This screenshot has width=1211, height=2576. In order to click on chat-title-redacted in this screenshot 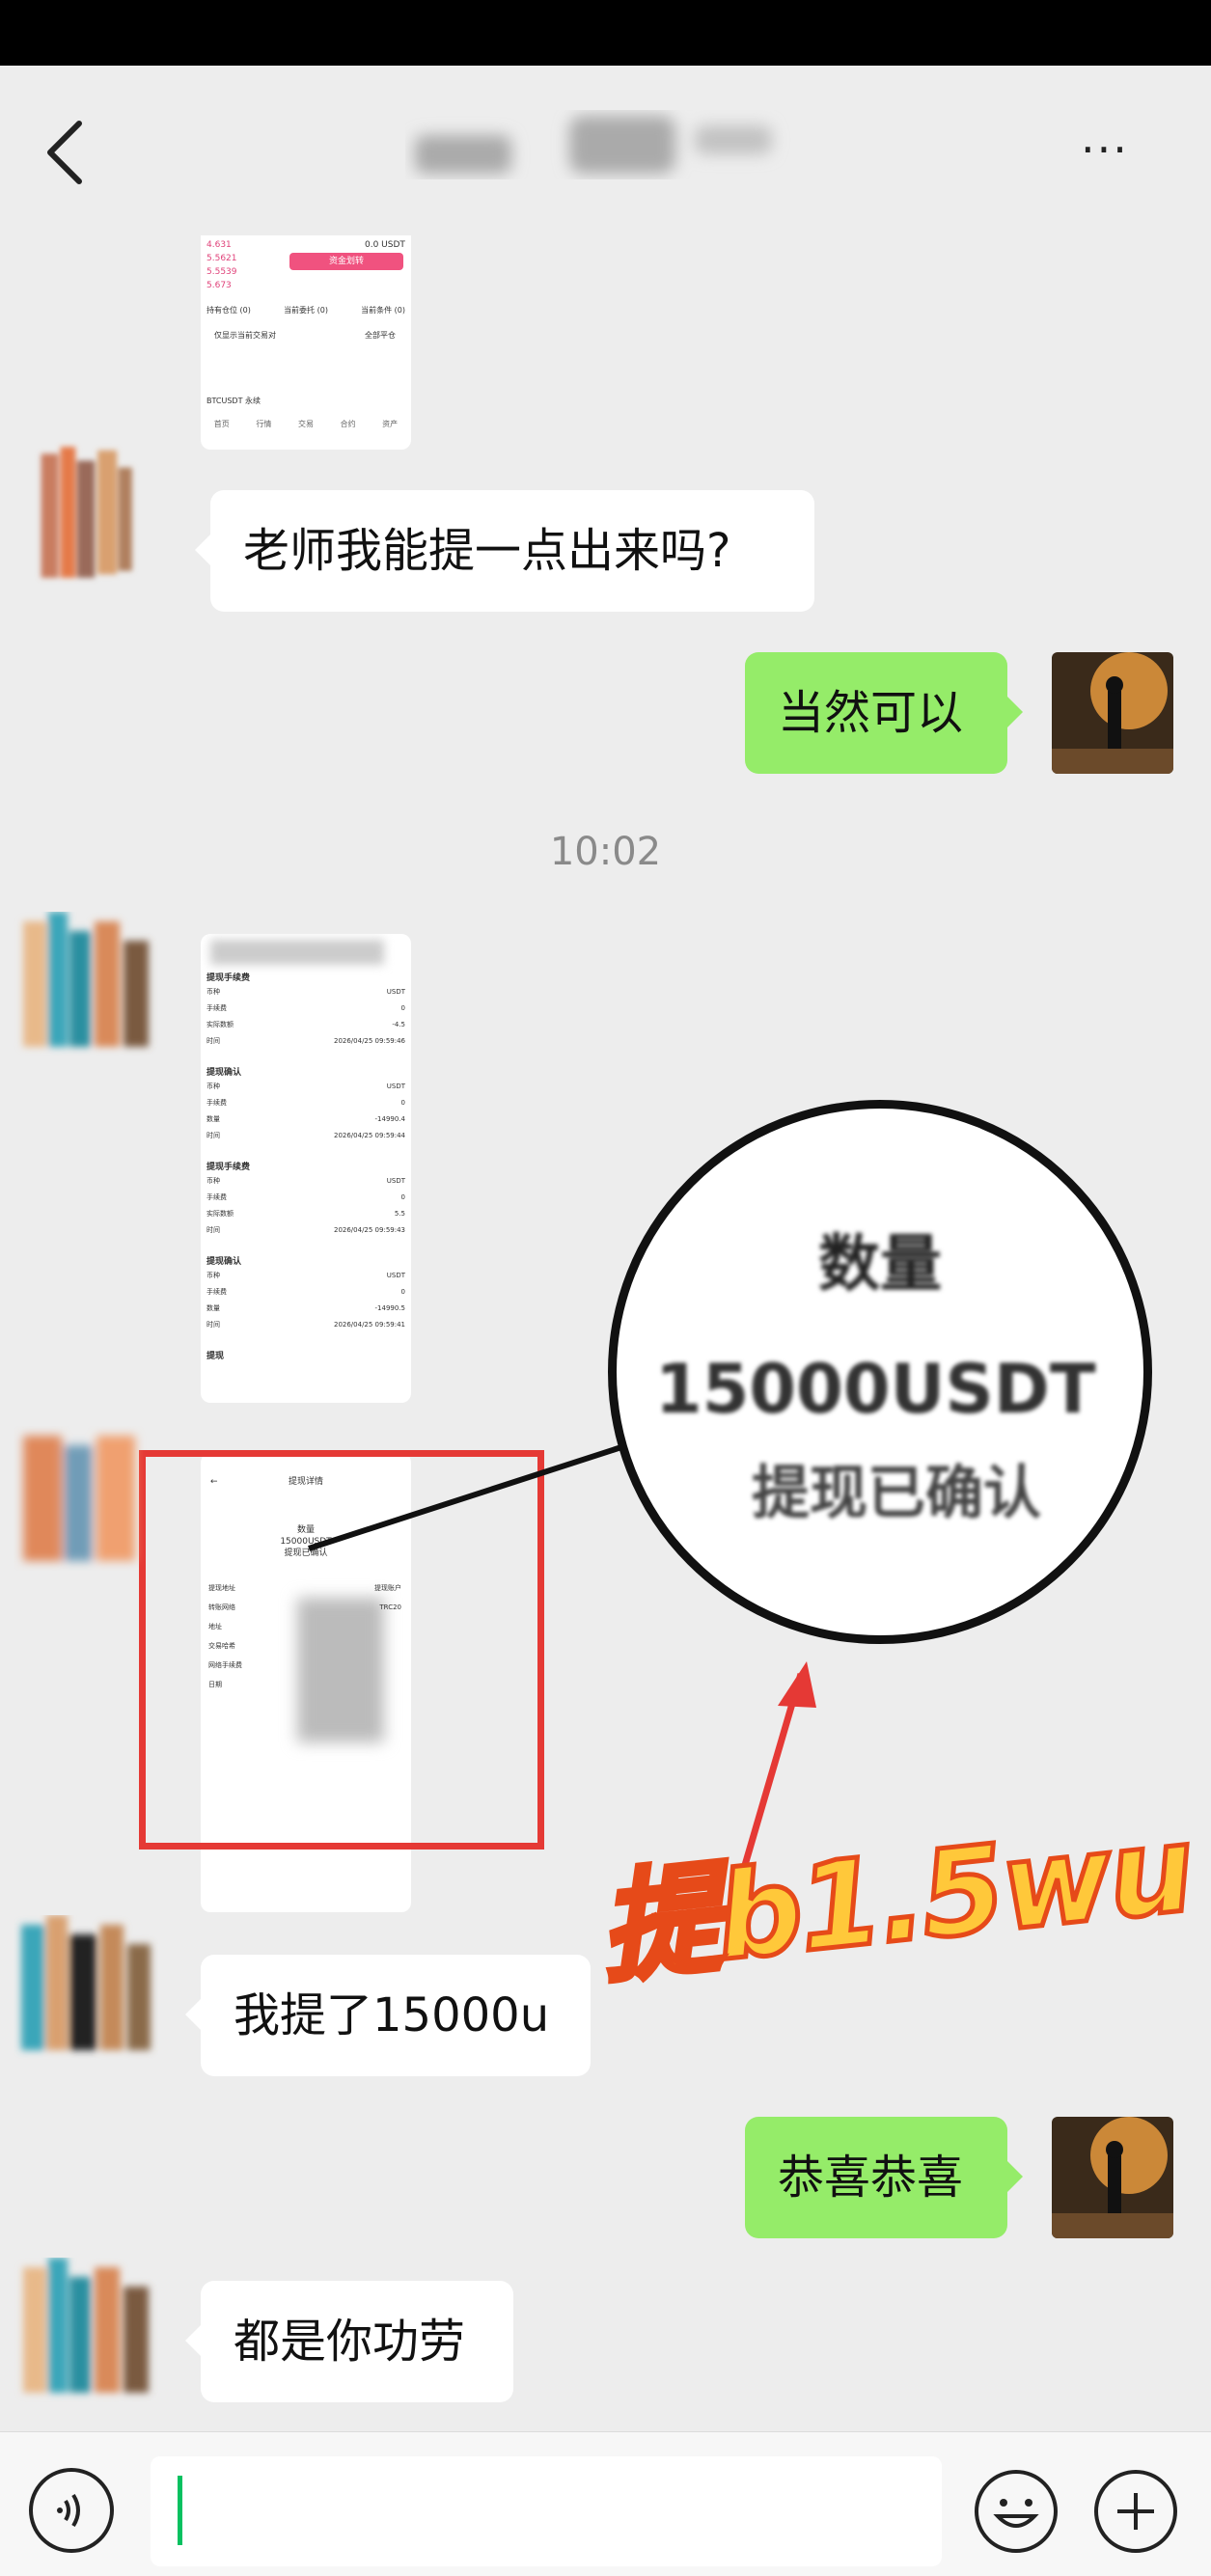, I will do `click(593, 145)`.